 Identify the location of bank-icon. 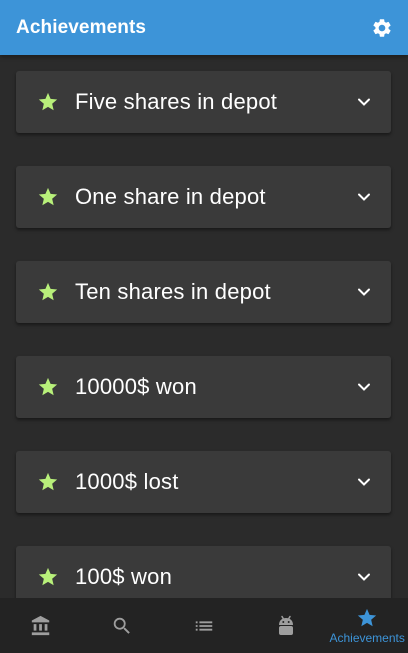
(40, 625).